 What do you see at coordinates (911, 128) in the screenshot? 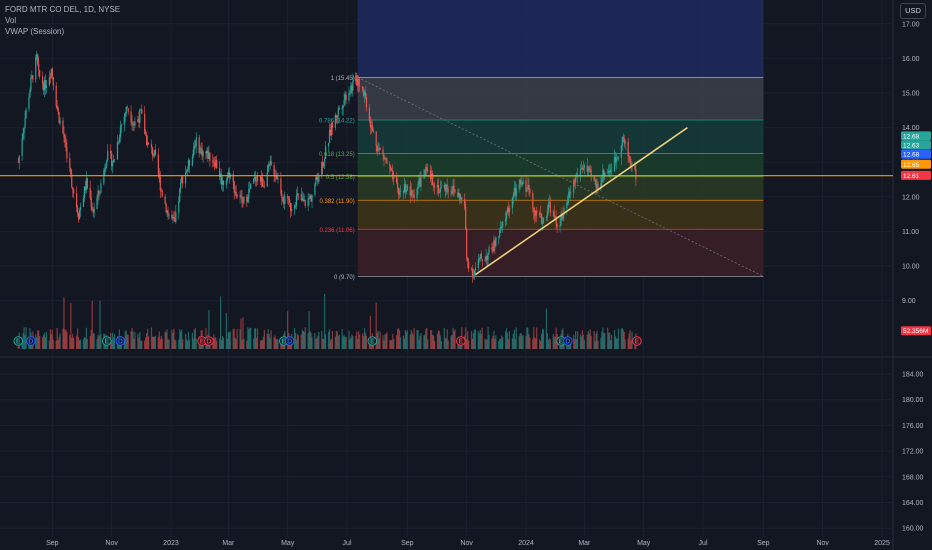
I see `main-axis-tick-label: 14.00` at bounding box center [911, 128].